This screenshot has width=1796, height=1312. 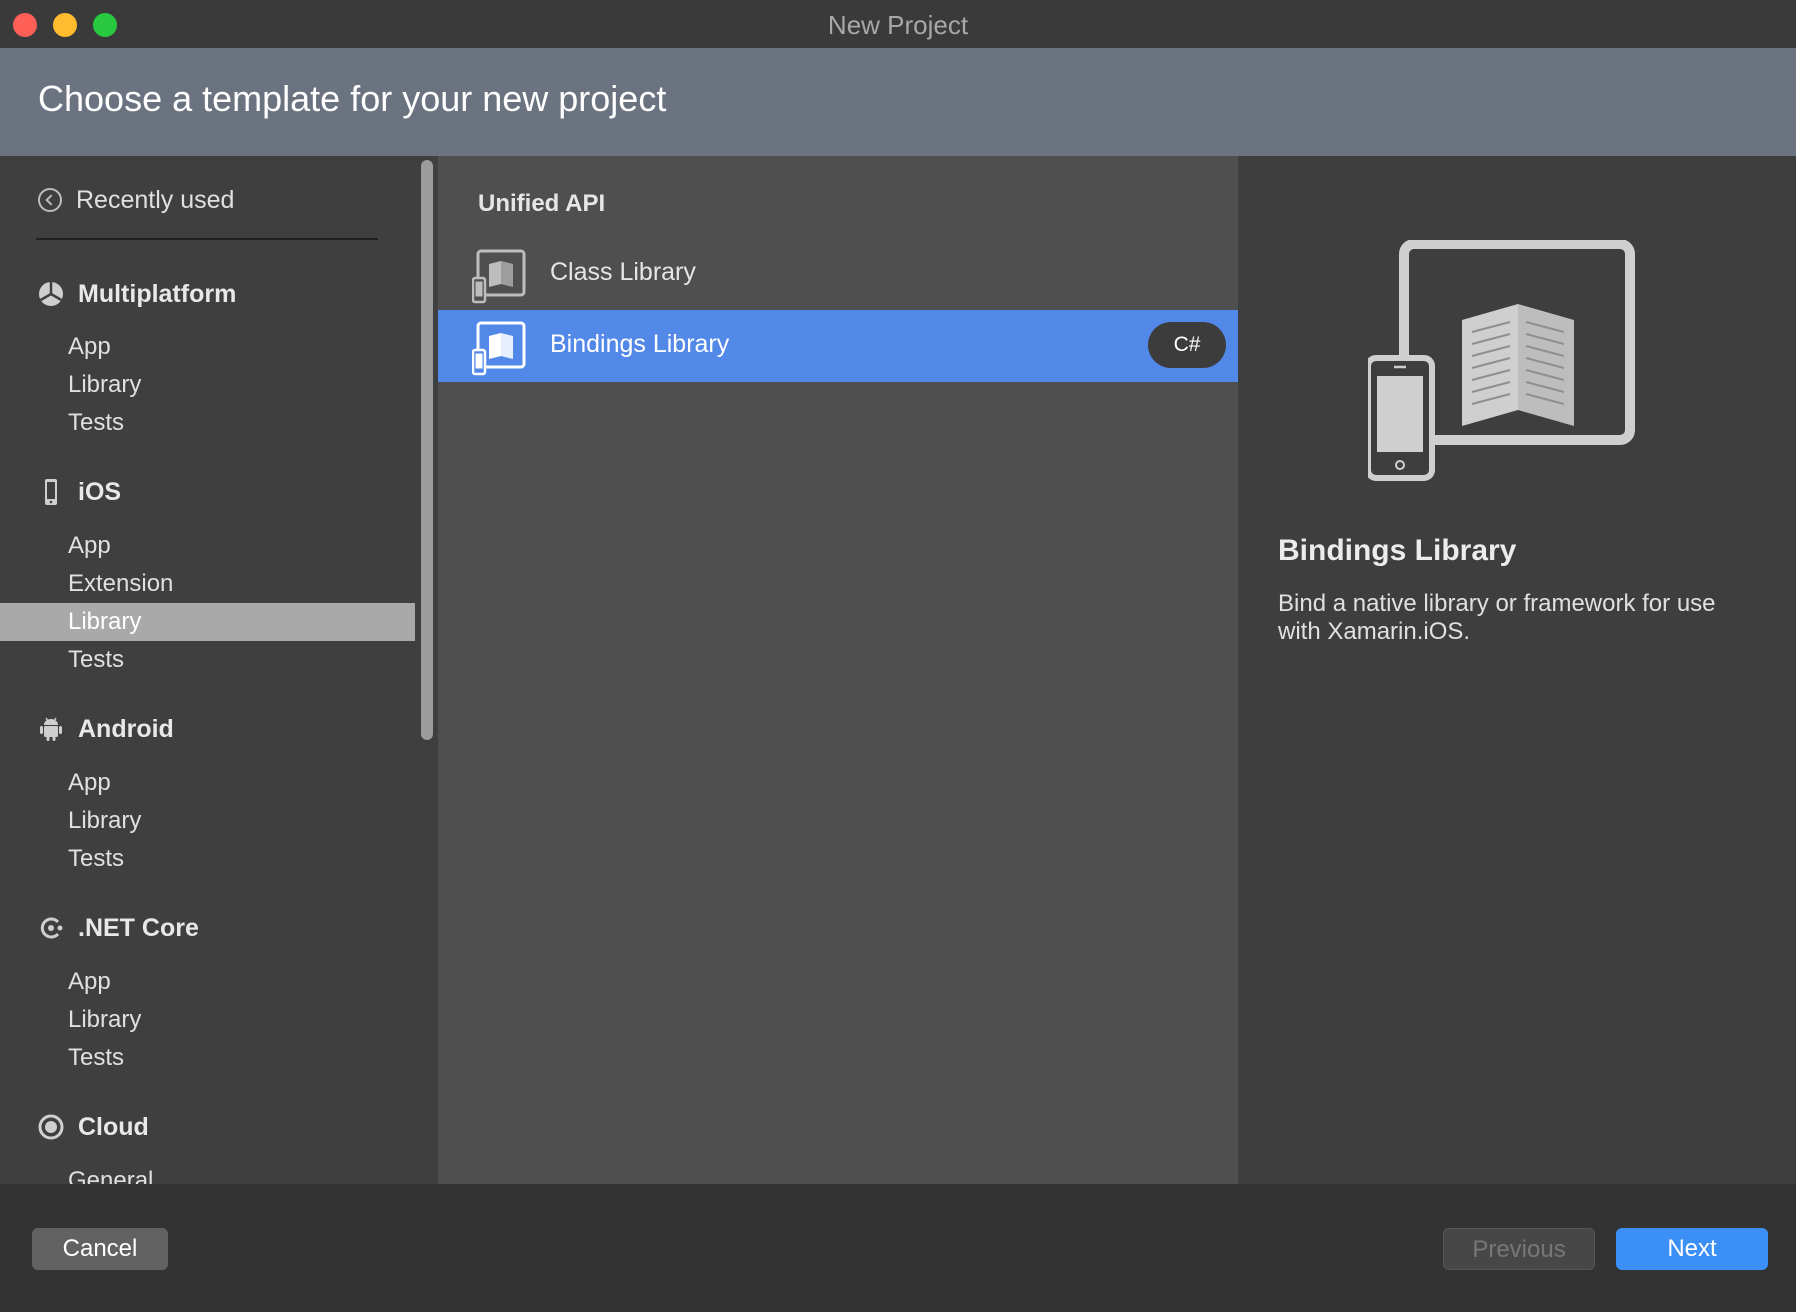 I want to click on sidebar-item-android-tests: Tests, so click(x=207, y=859).